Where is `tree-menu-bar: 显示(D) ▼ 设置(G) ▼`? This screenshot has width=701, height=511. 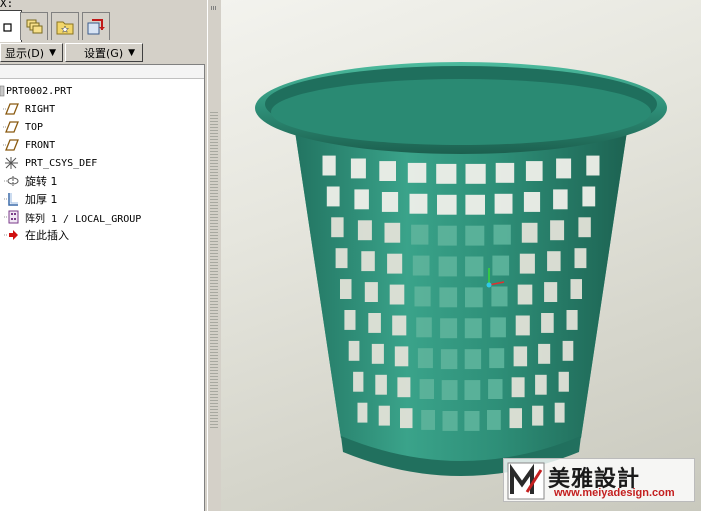 tree-menu-bar: 显示(D) ▼ 设置(G) ▼ is located at coordinates (103, 53).